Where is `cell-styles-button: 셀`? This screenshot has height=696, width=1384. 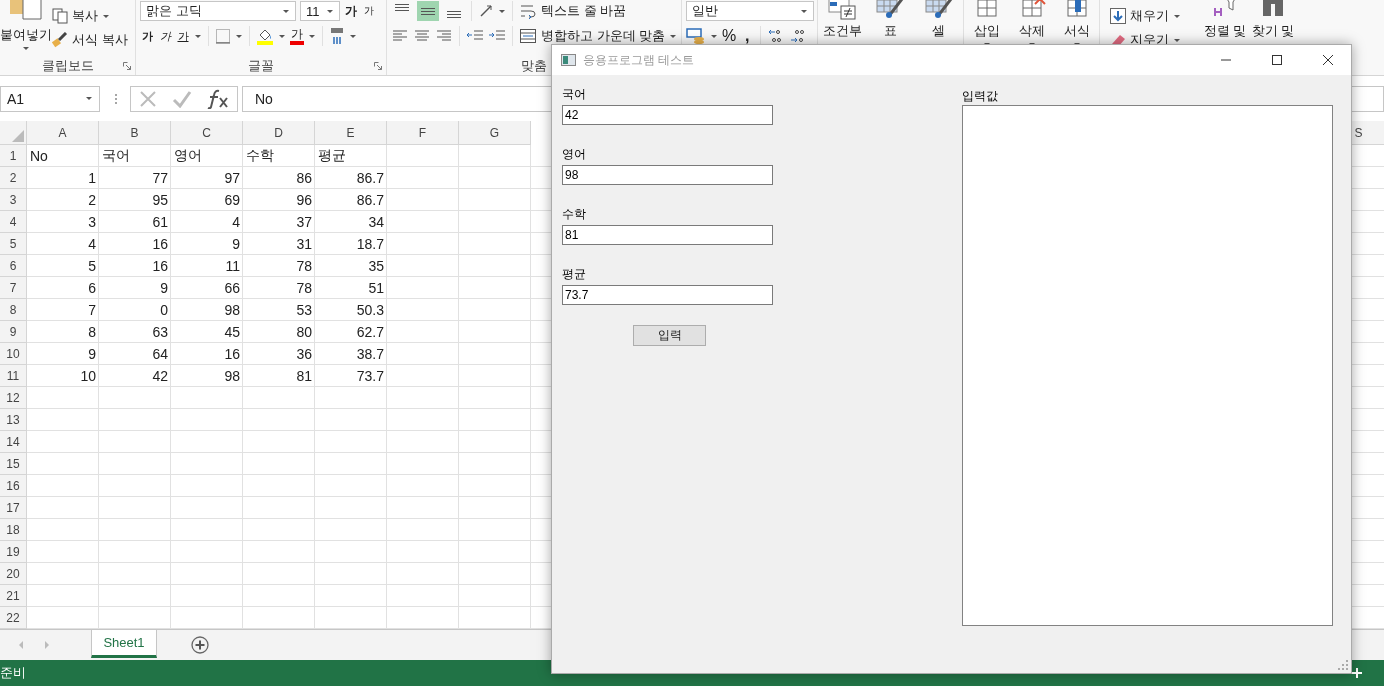 cell-styles-button: 셀 is located at coordinates (938, 20).